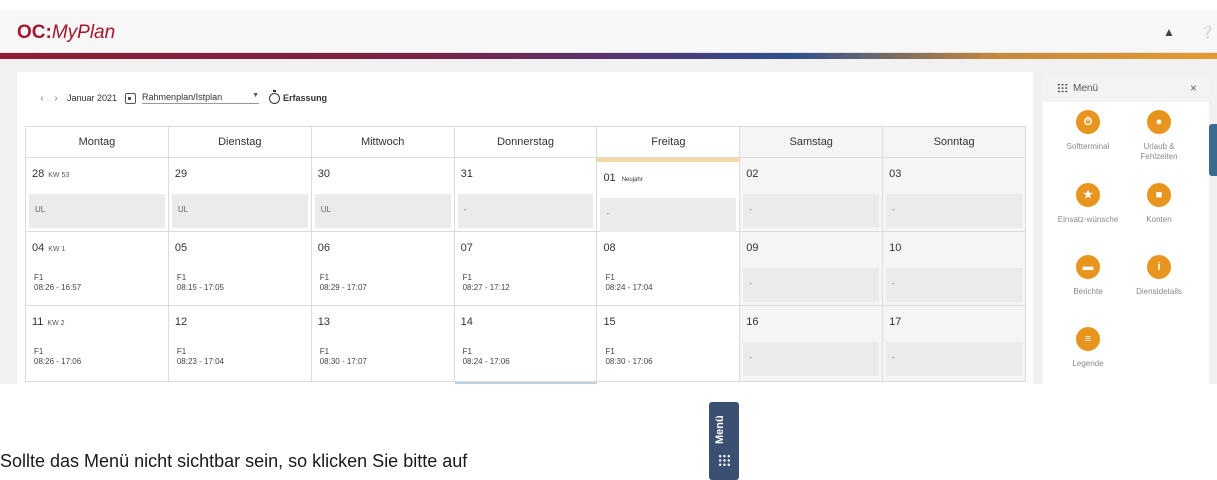 The image size is (1217, 480). What do you see at coordinates (200, 283) in the screenshot?
I see `shift-entry: F1 08:15 - 17:05` at bounding box center [200, 283].